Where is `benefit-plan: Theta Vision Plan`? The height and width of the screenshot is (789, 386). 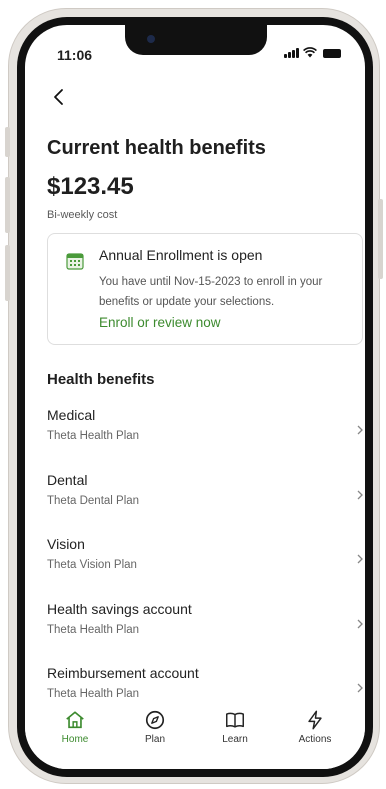
benefit-plan: Theta Vision Plan is located at coordinates (92, 565).